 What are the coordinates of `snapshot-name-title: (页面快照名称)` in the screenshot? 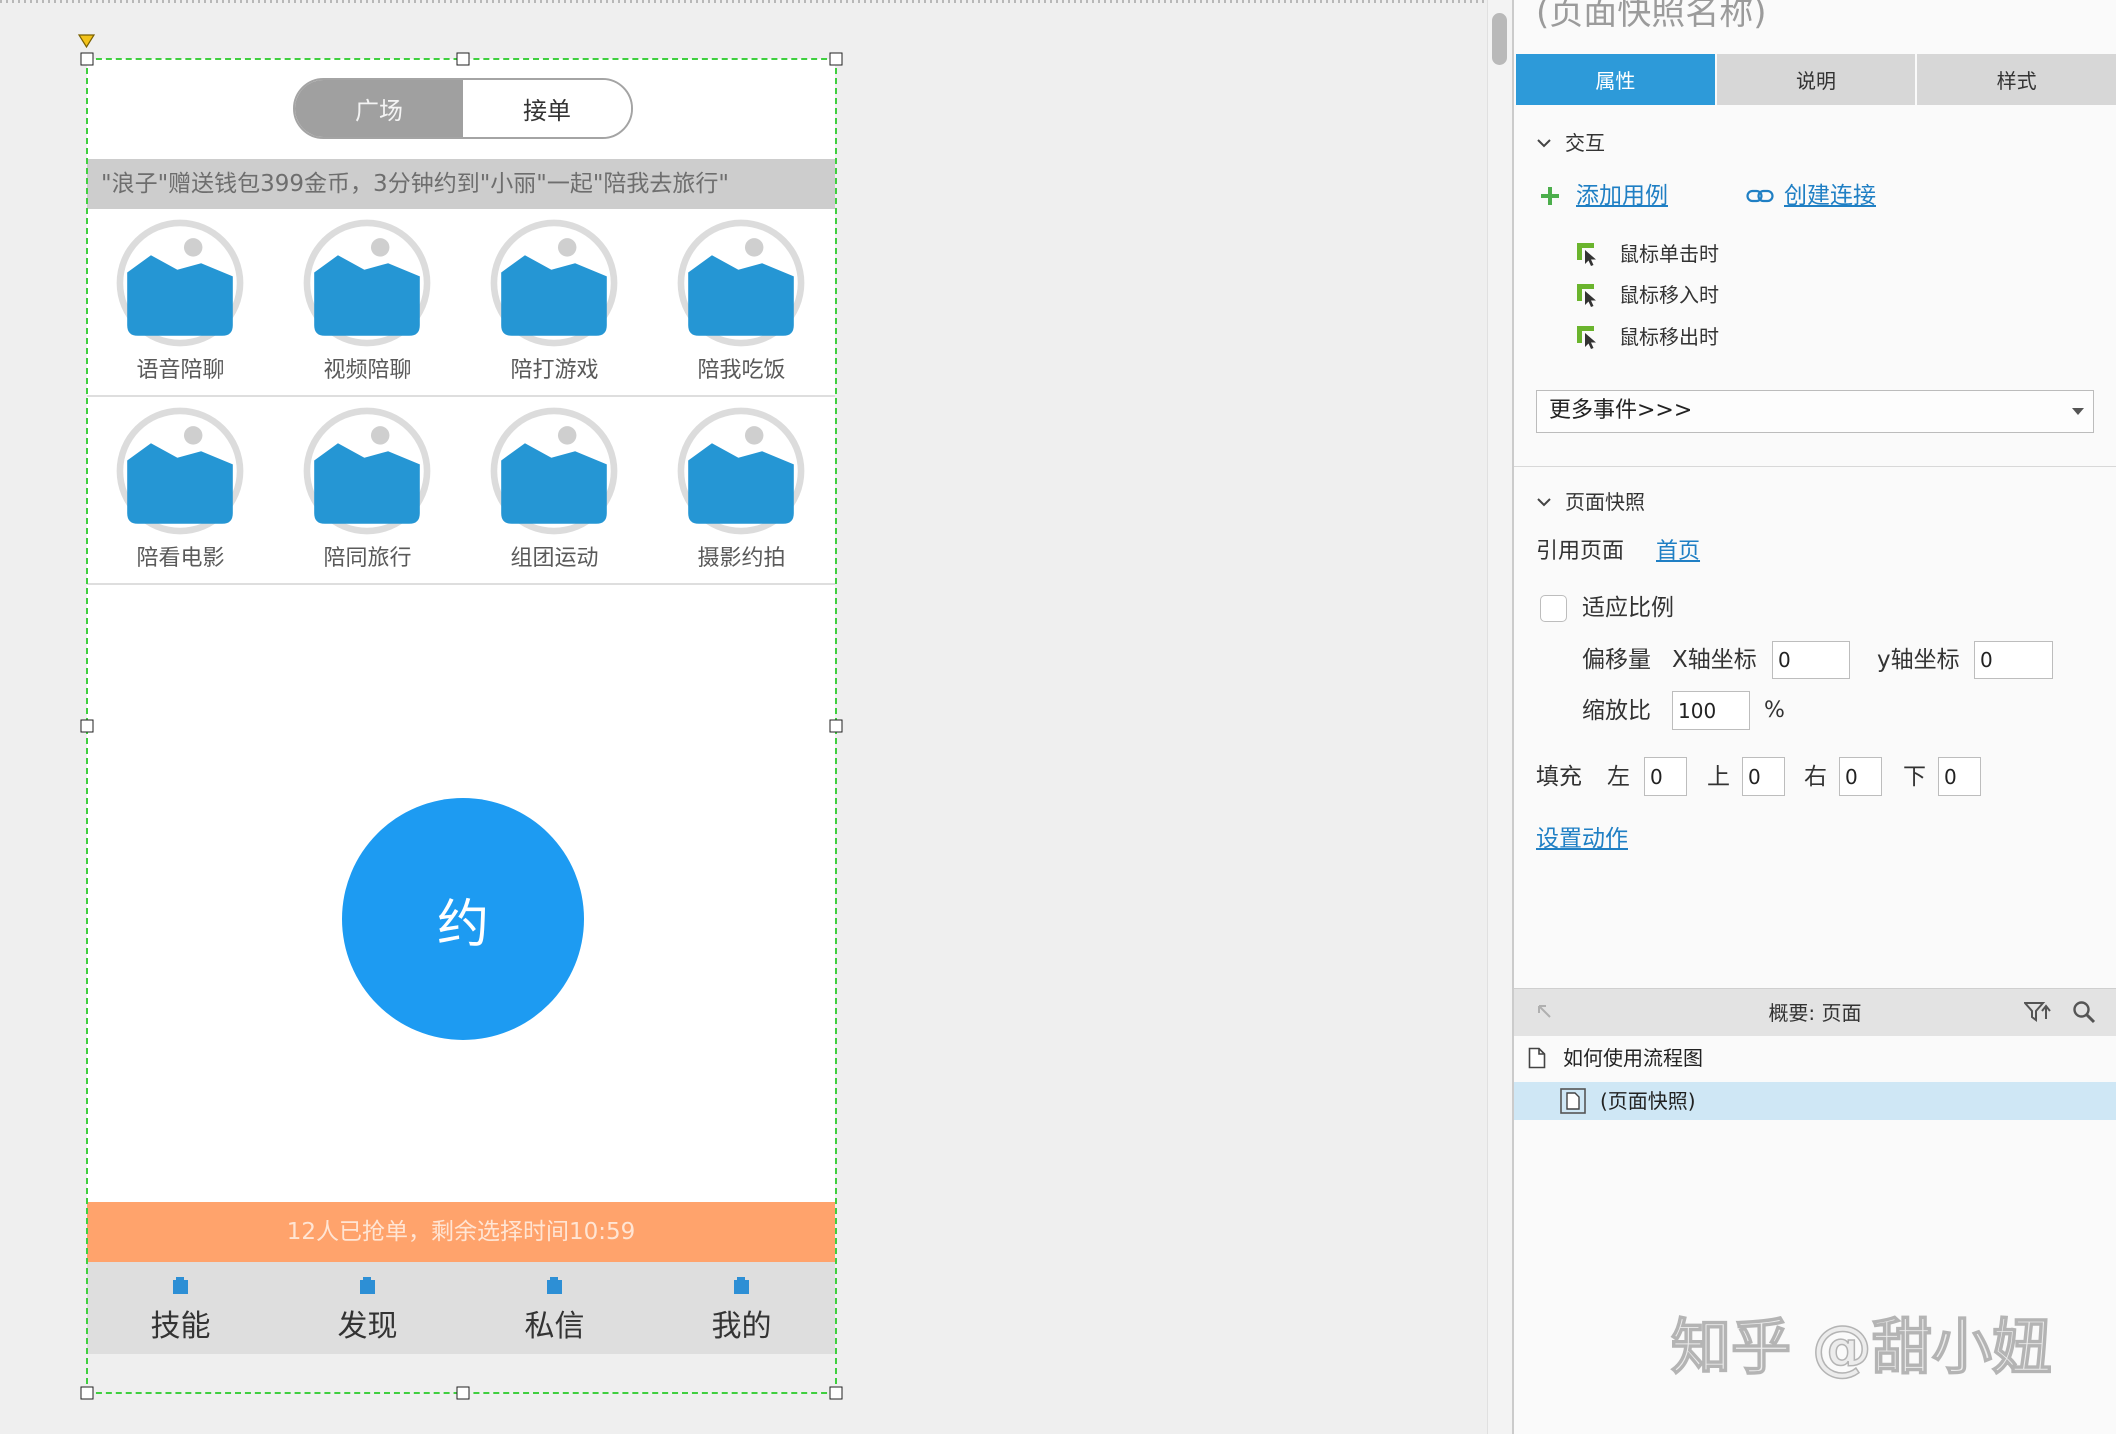 It's located at (1651, 17).